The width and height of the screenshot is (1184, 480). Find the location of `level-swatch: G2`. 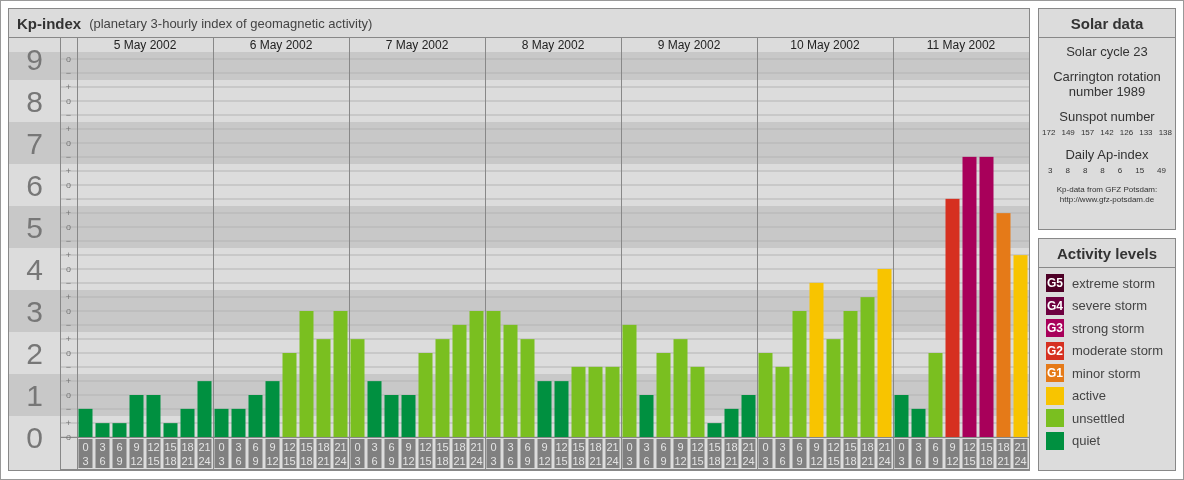

level-swatch: G2 is located at coordinates (1055, 350).